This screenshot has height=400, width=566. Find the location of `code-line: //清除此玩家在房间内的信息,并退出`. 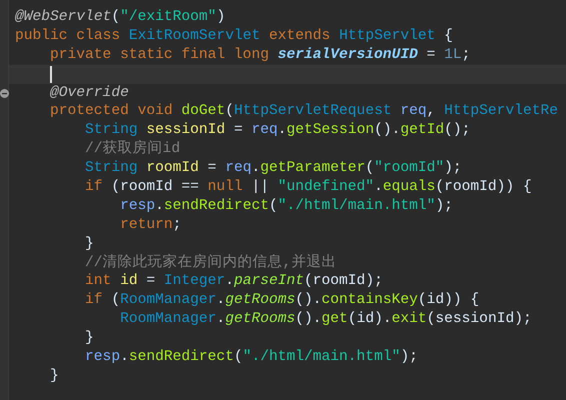

code-line: //清除此玩家在房间内的信息,并退出 is located at coordinates (211, 263).